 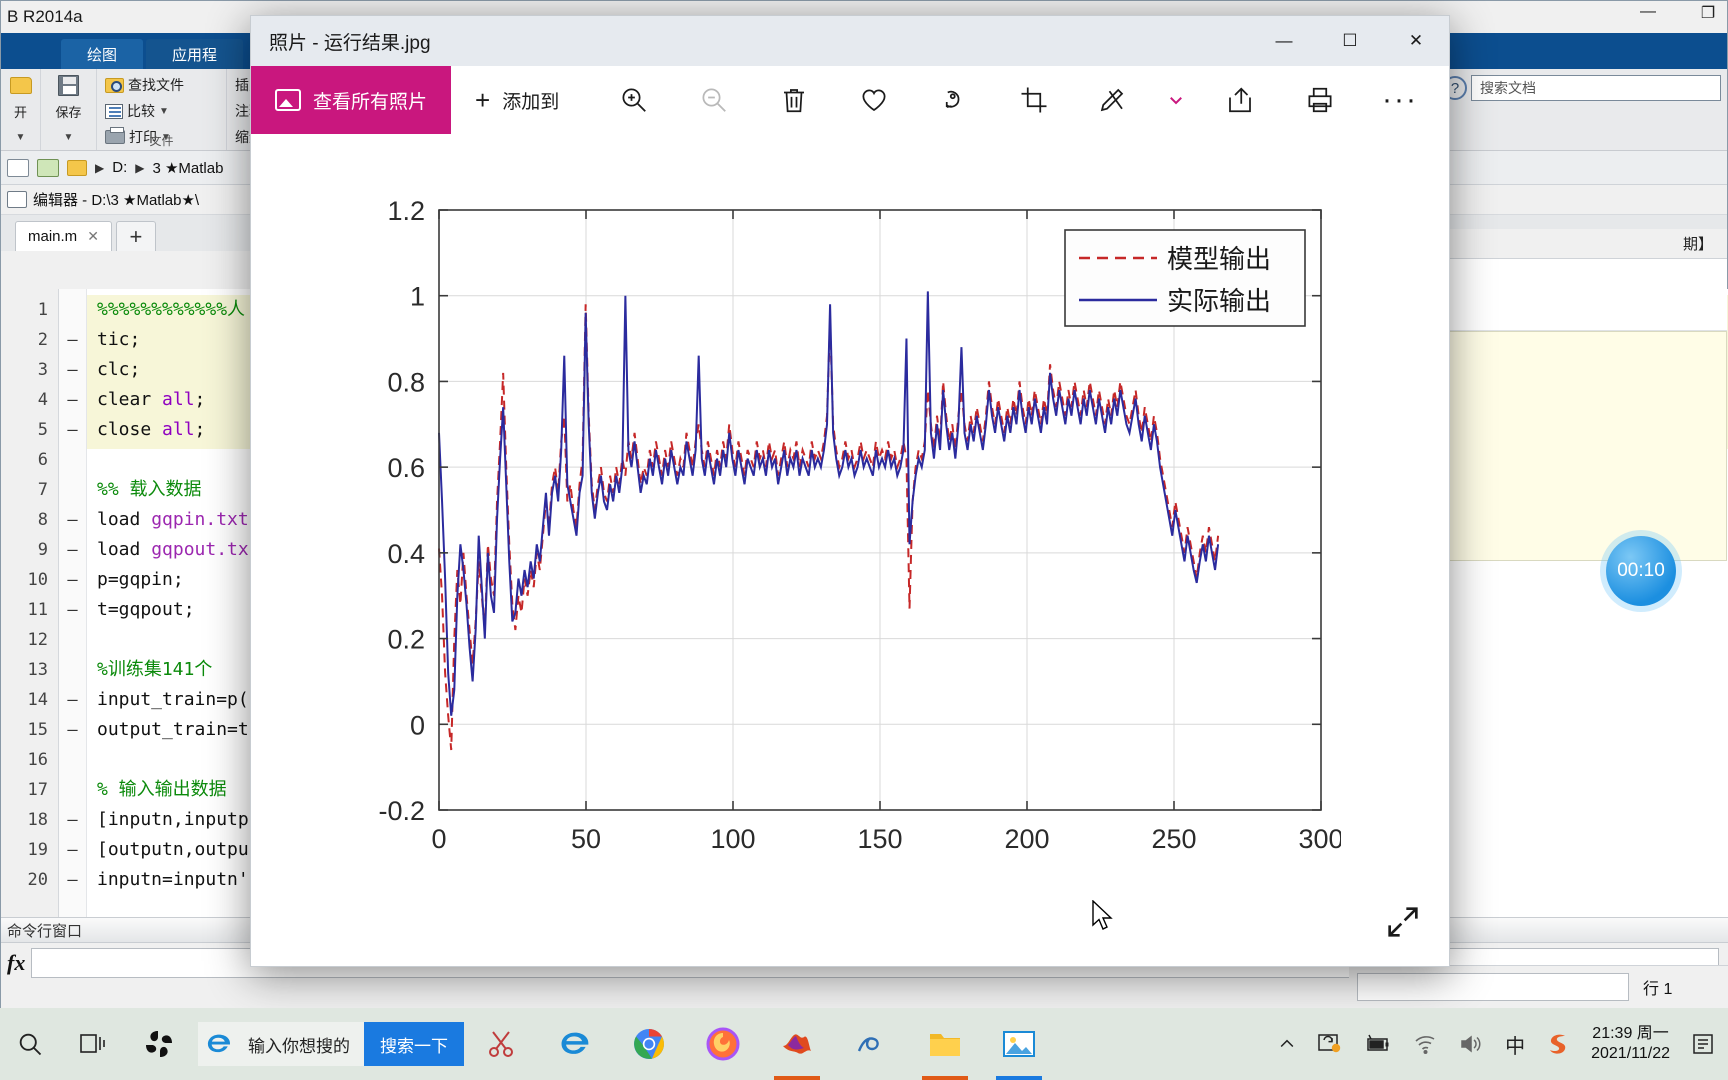 I want to click on ribbon-group-file: 查找文件 比较 ▼ 打印 ▼ 文件, so click(x=162, y=109).